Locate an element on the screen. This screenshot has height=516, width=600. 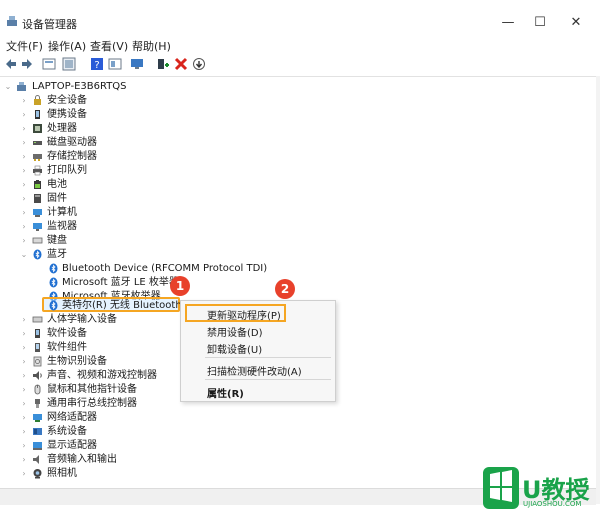
bluetooth-child-rfcomm: Bluetooth Device (RFCOMM Protocol TDI) is located at coordinates (150, 268).